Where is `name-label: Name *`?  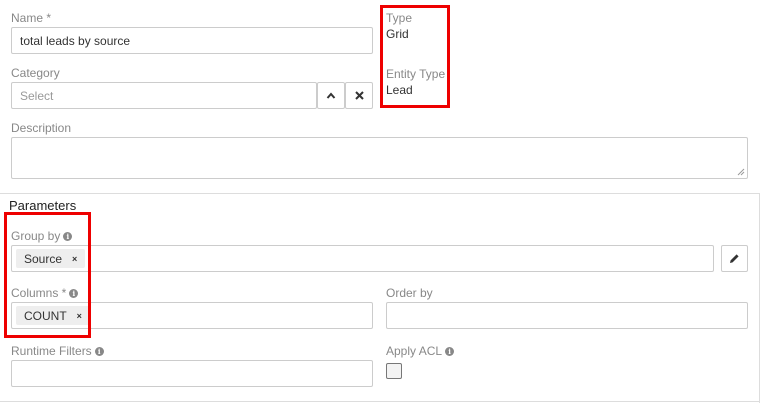 name-label: Name * is located at coordinates (31, 18).